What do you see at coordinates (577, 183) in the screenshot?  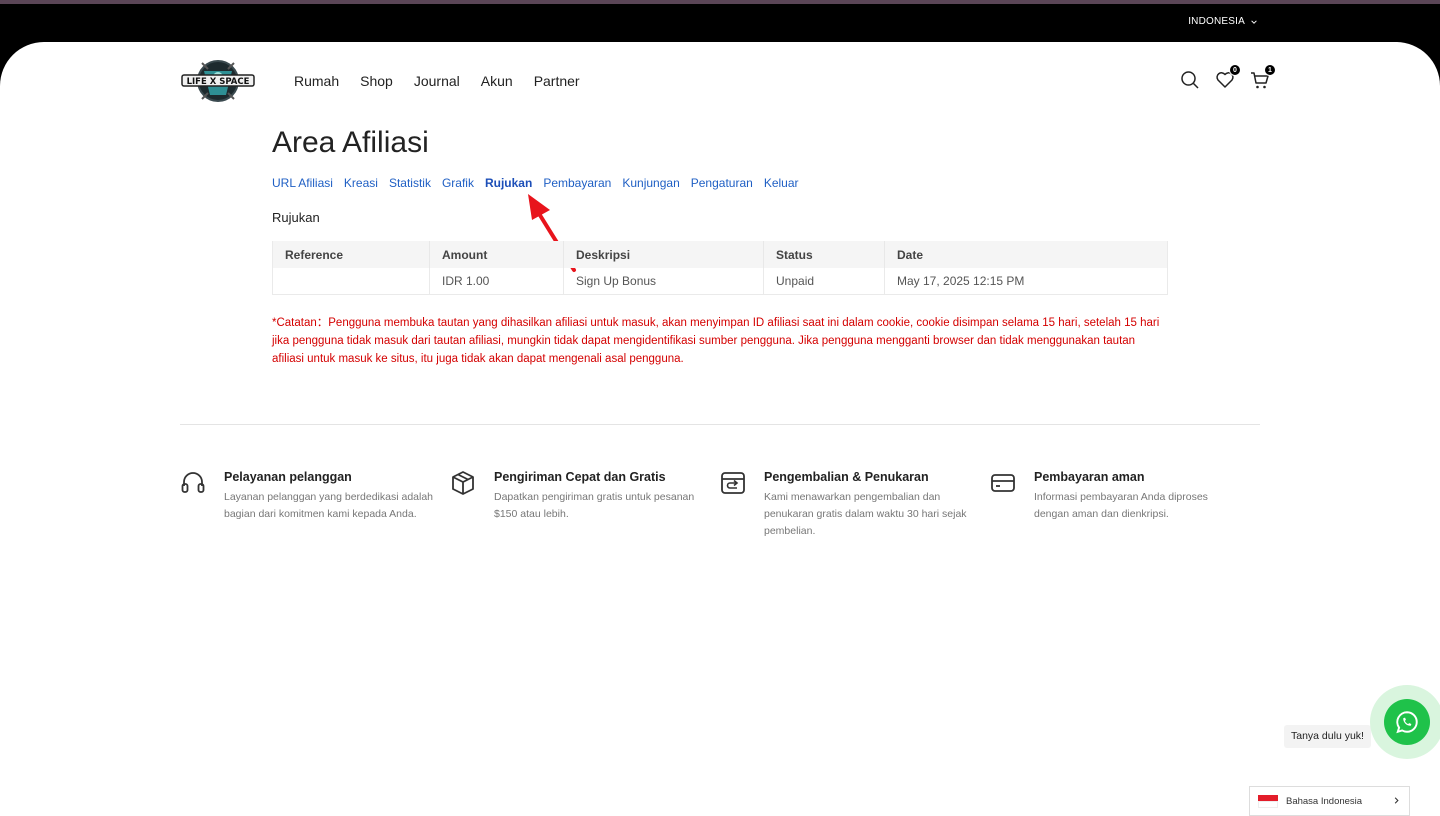 I see `tab-pembayaran: Pembayaran` at bounding box center [577, 183].